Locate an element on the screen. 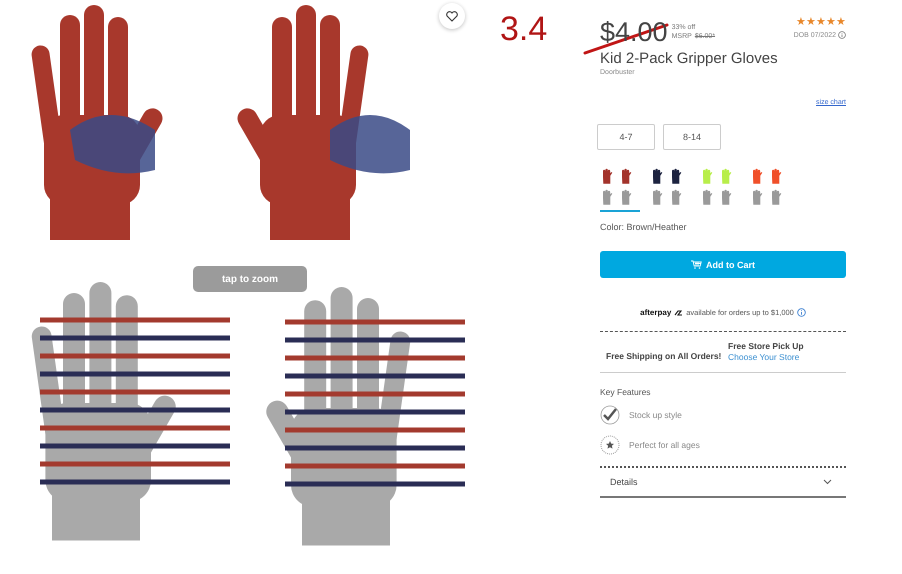 This screenshot has height=574, width=902. star-rating: ★★★★★ is located at coordinates (821, 22).